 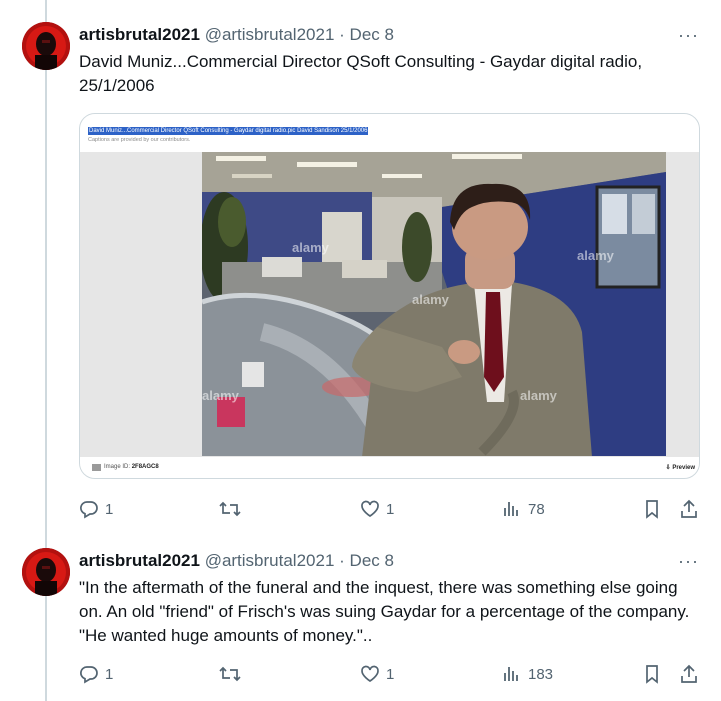 I want to click on action-bar: 1 1 78, so click(x=391, y=509).